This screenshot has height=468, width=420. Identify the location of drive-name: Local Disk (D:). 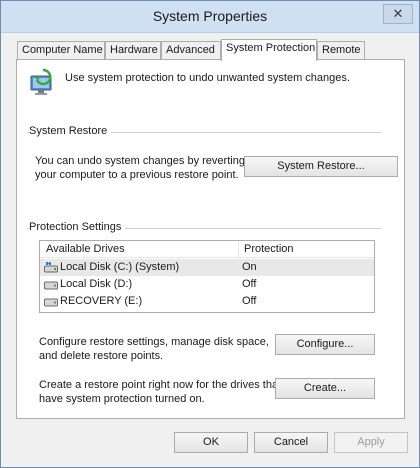
(96, 284).